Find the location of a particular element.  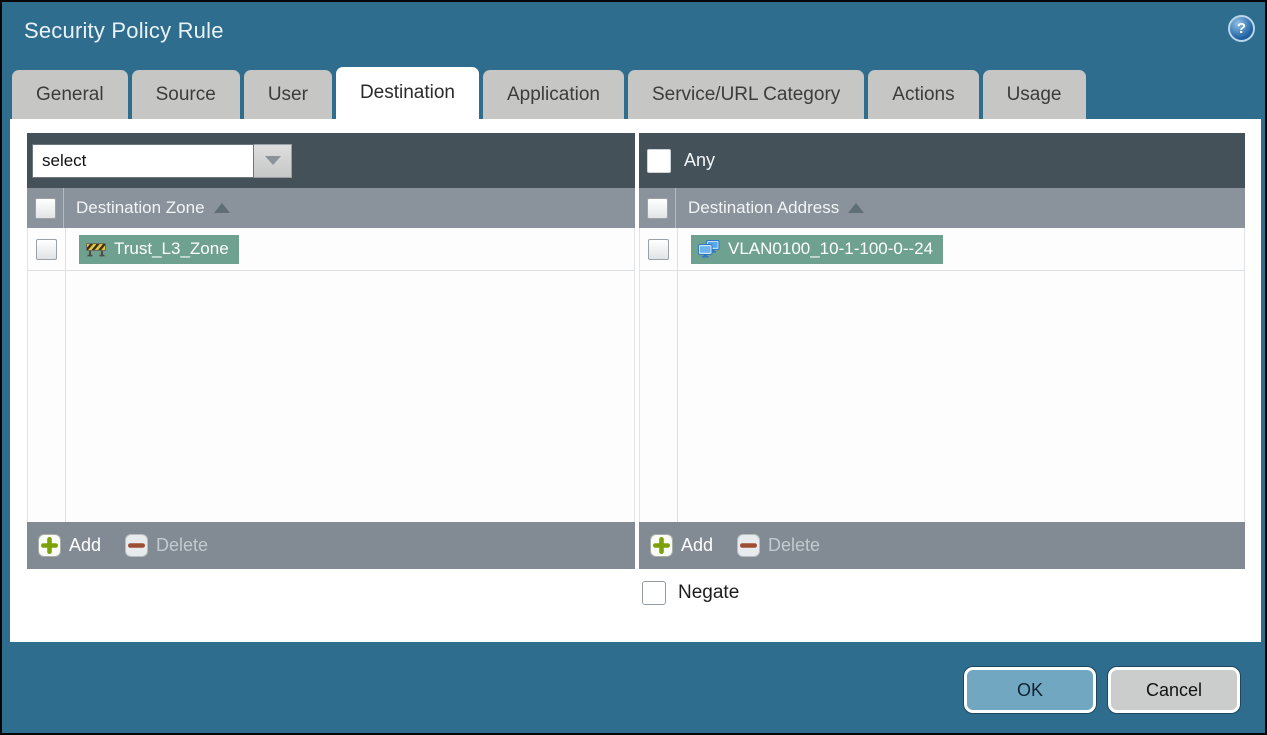

address-row-checkbox is located at coordinates (658, 249).